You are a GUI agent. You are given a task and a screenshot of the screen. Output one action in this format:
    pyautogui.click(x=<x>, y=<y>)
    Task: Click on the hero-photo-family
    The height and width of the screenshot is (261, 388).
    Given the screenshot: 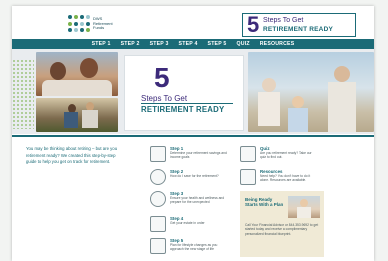 What is the action you would take?
    pyautogui.click(x=311, y=92)
    